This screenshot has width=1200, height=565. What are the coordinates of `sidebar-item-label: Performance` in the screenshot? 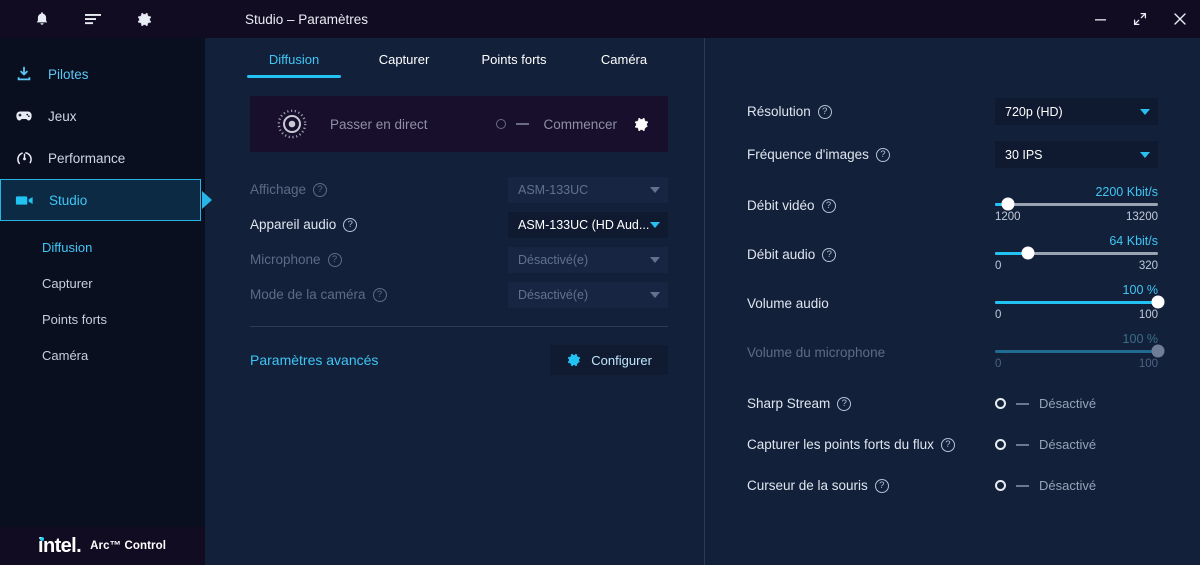 It's located at (87, 158).